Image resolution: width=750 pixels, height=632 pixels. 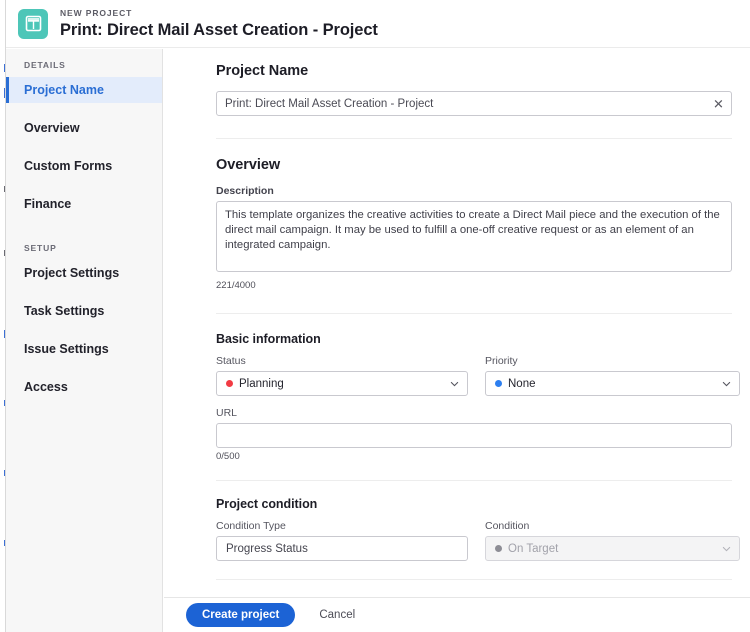 I want to click on url-input, so click(x=474, y=435).